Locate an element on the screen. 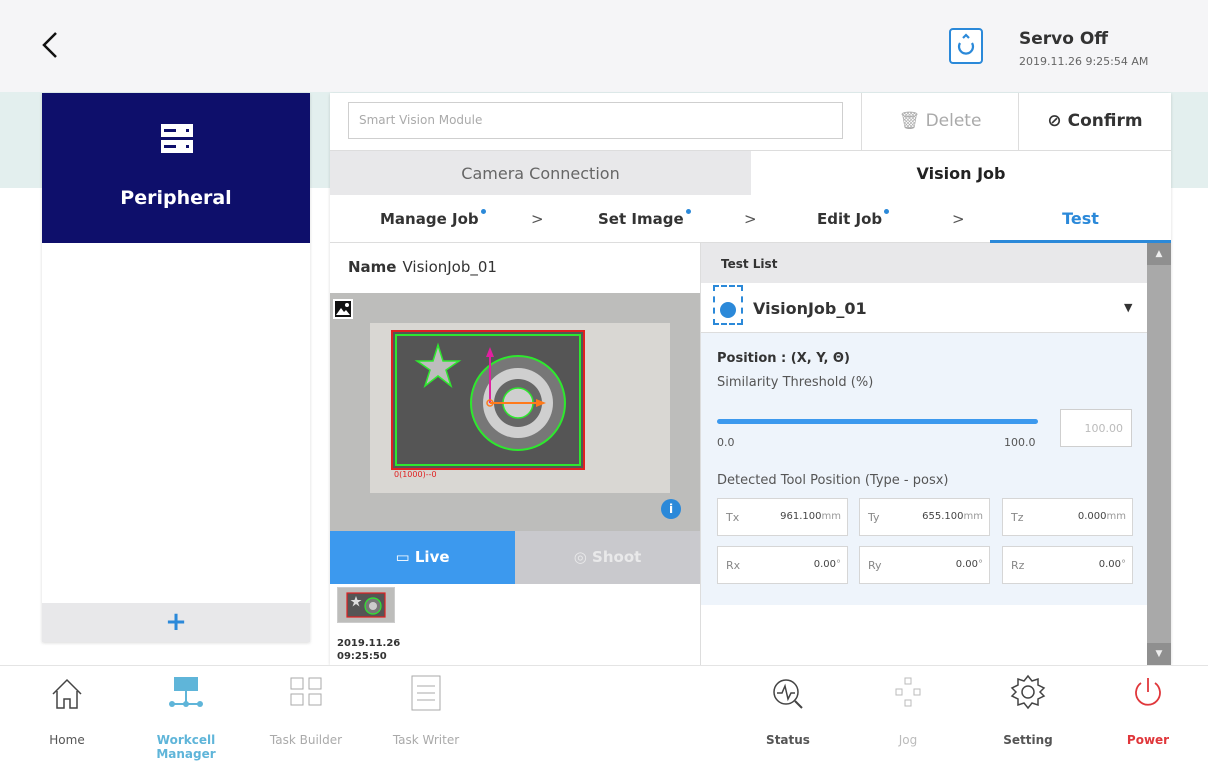  nav-task-builder-label: Task Builder is located at coordinates (306, 740).